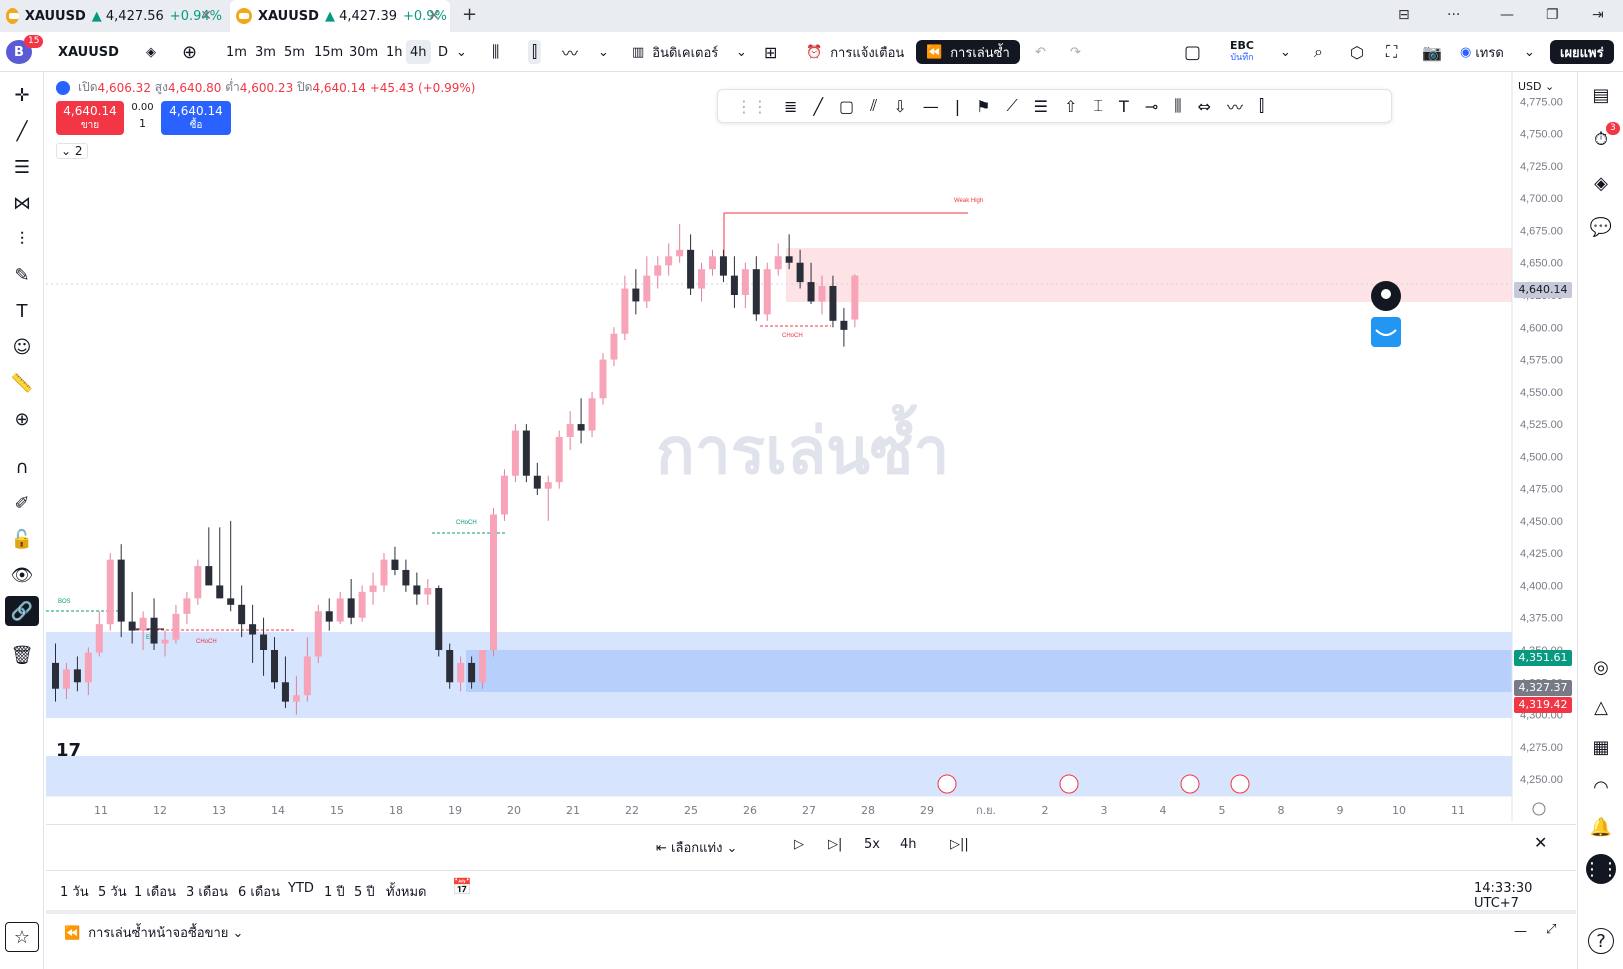 This screenshot has width=1623, height=969. I want to click on goto-date-icon: 📅, so click(462, 886).